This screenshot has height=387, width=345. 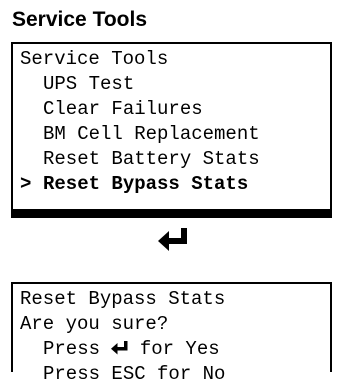 I want to click on confirm-question: Are you sure?, so click(x=94, y=324).